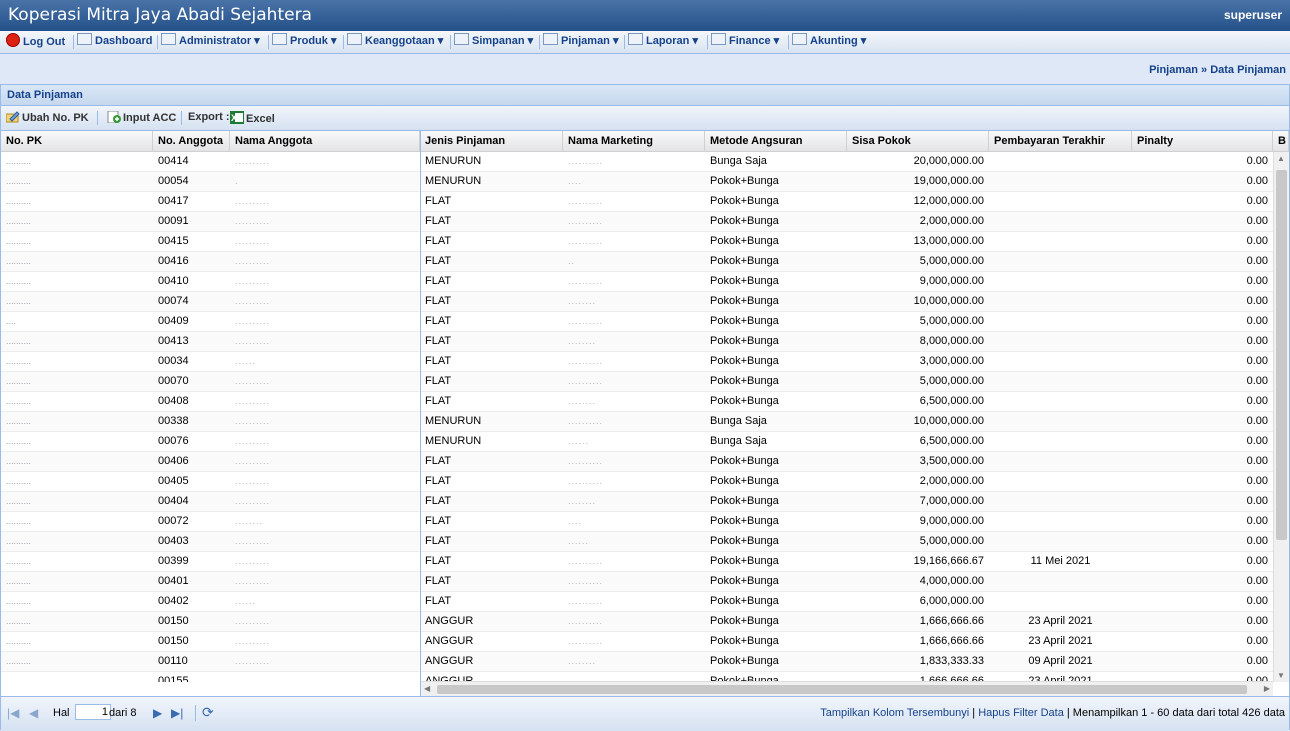  What do you see at coordinates (395, 41) in the screenshot?
I see `menu-item-4: Keanggotaan ▾` at bounding box center [395, 41].